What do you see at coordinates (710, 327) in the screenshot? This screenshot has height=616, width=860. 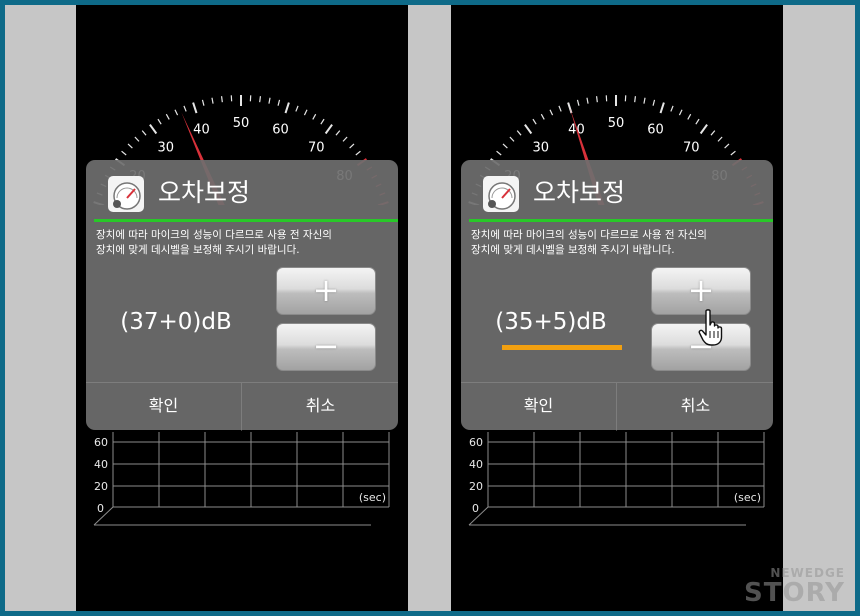 I see `hand-pointer-cursor-icon` at bounding box center [710, 327].